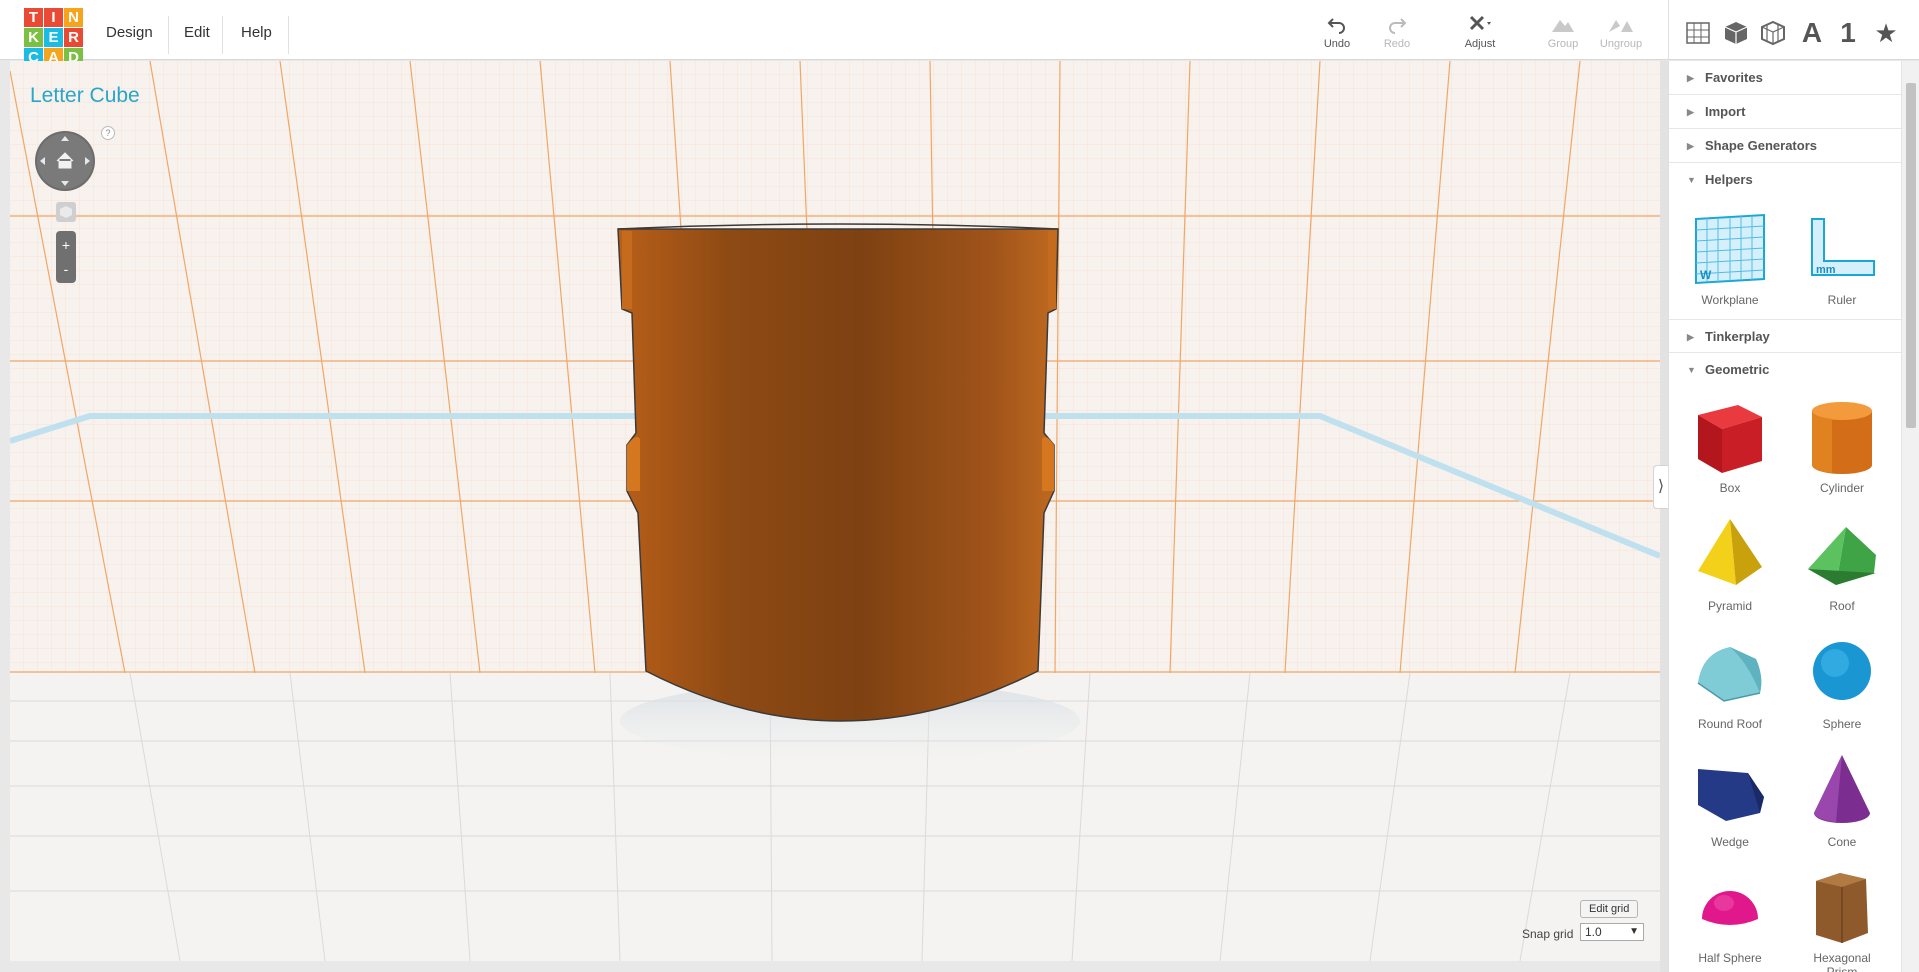  What do you see at coordinates (1729, 179) in the screenshot?
I see `category-label: Helpers` at bounding box center [1729, 179].